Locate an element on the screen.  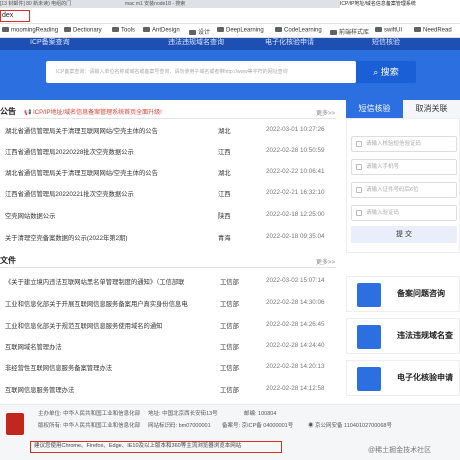
captcha-field: 请输入验证码 is located at coordinates (404, 213).